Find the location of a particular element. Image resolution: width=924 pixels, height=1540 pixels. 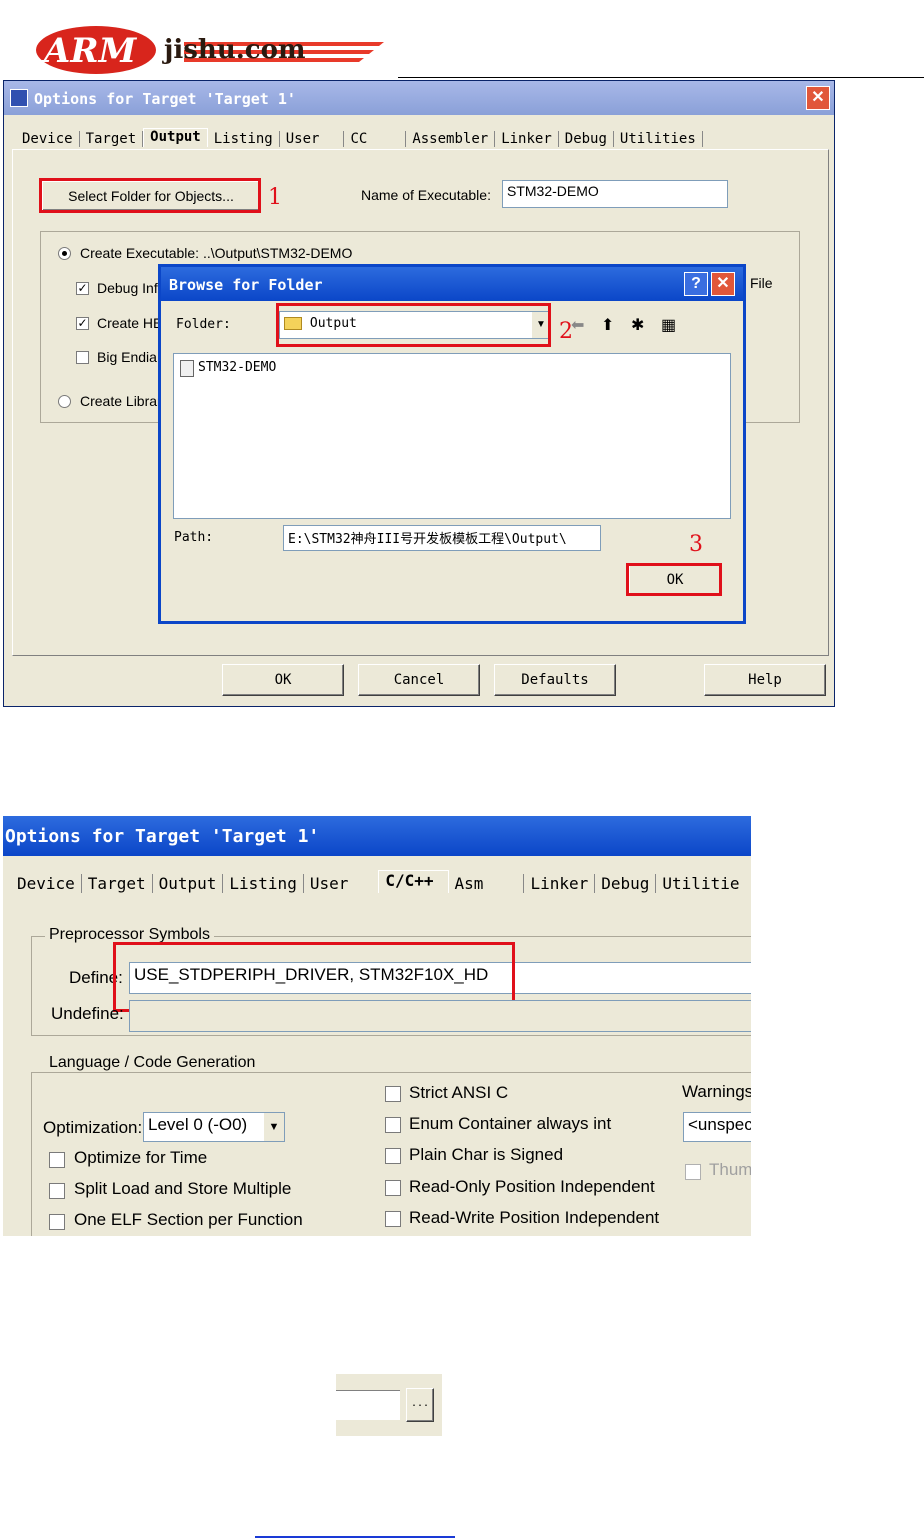

tab-utilities: Utilities is located at coordinates (658, 139).